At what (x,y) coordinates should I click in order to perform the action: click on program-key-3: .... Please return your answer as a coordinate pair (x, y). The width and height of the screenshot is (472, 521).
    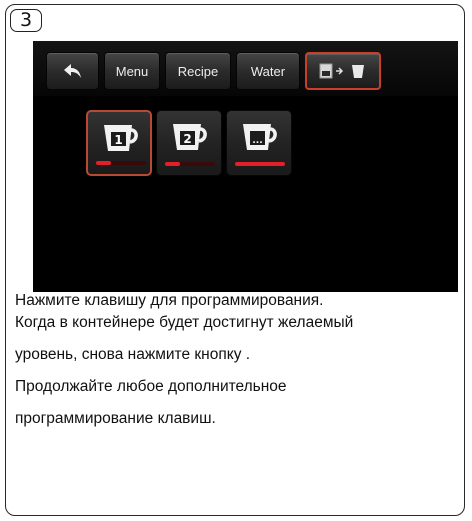
    Looking at the image, I should click on (259, 143).